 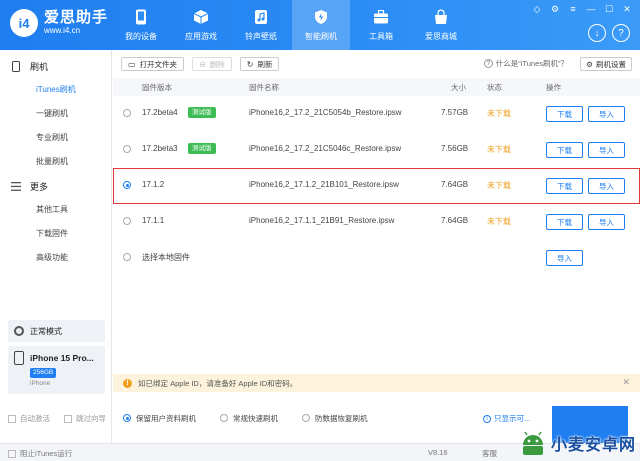 What do you see at coordinates (153, 64) in the screenshot?
I see `open-folder-button: ▭ 打开文件夹` at bounding box center [153, 64].